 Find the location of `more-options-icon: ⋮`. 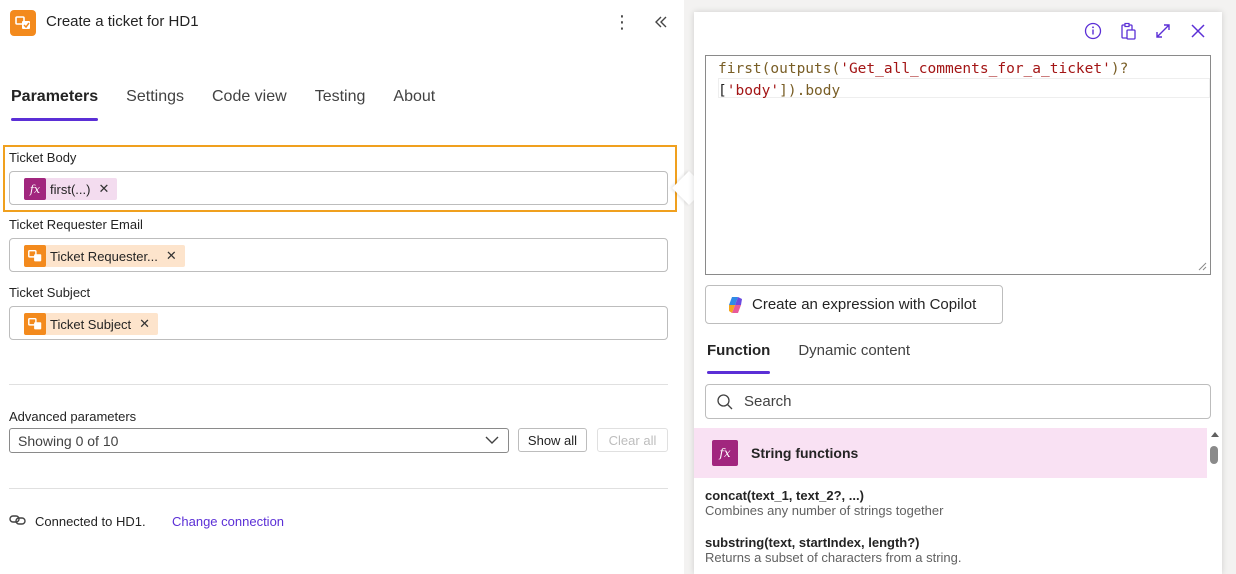

more-options-icon: ⋮ is located at coordinates (622, 22).